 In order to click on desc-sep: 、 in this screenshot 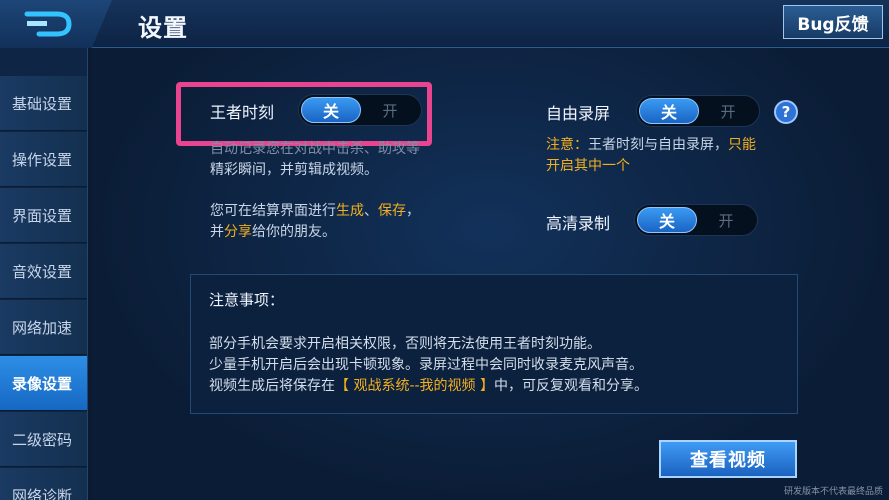, I will do `click(371, 211)`.